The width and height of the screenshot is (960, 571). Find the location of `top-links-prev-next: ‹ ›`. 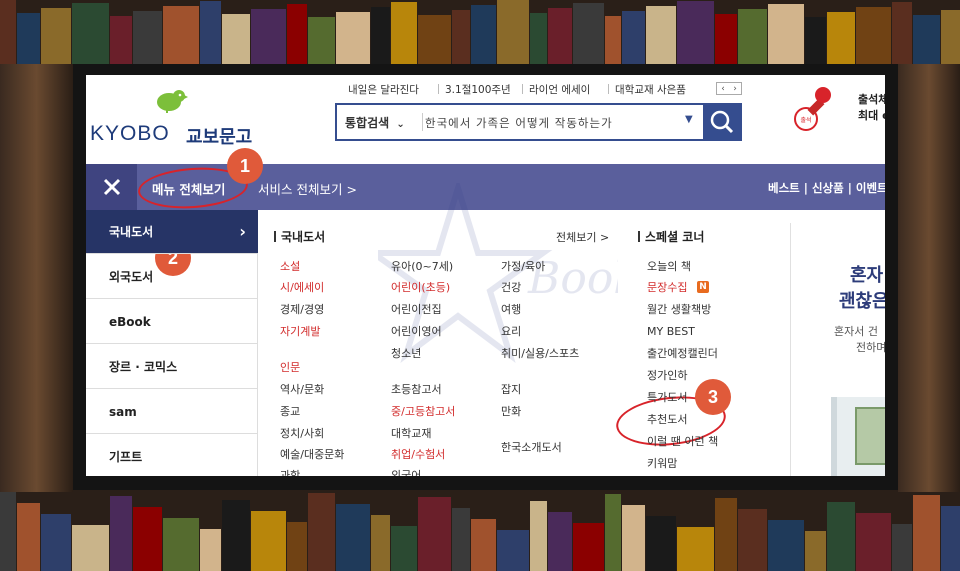

top-links-prev-next: ‹ › is located at coordinates (729, 88).